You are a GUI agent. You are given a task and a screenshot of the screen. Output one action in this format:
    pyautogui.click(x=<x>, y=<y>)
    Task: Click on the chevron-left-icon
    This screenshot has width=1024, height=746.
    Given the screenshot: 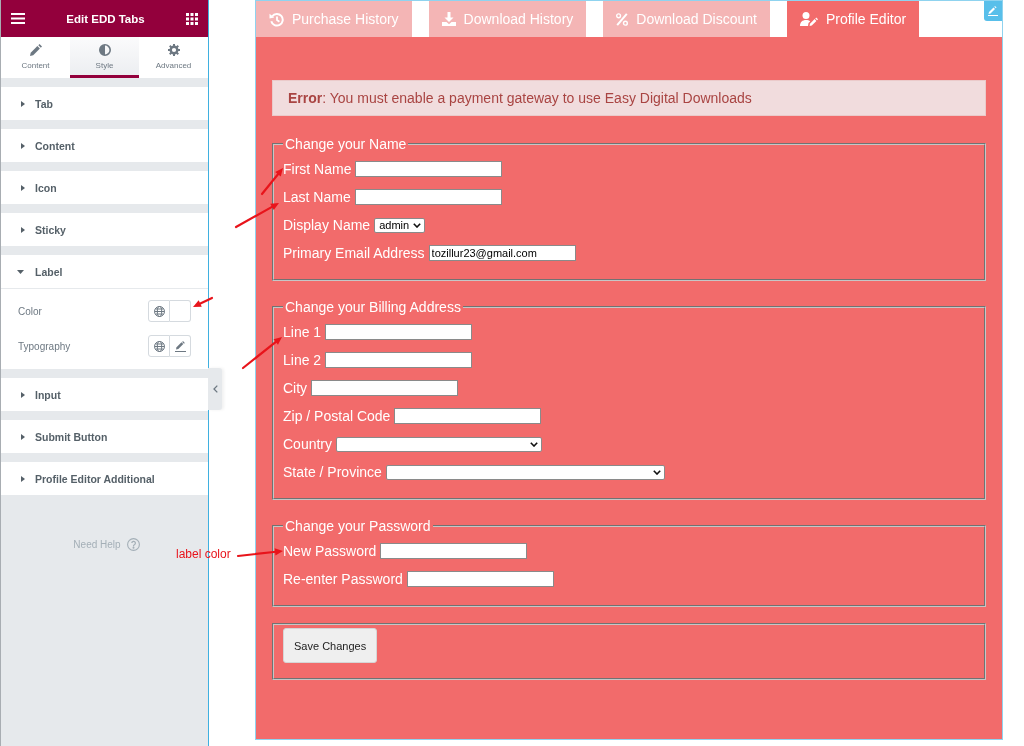 What is the action you would take?
    pyautogui.click(x=215, y=389)
    